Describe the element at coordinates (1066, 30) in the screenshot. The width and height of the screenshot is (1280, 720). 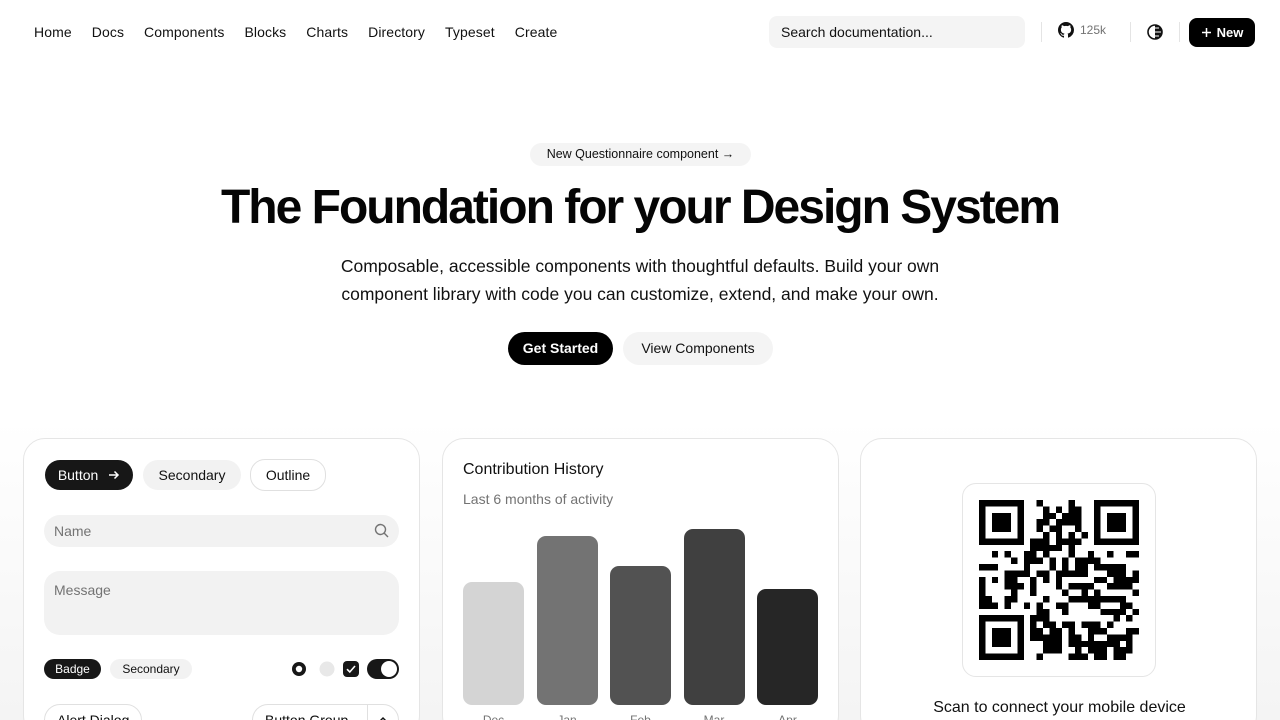
I see `github-icon` at that location.